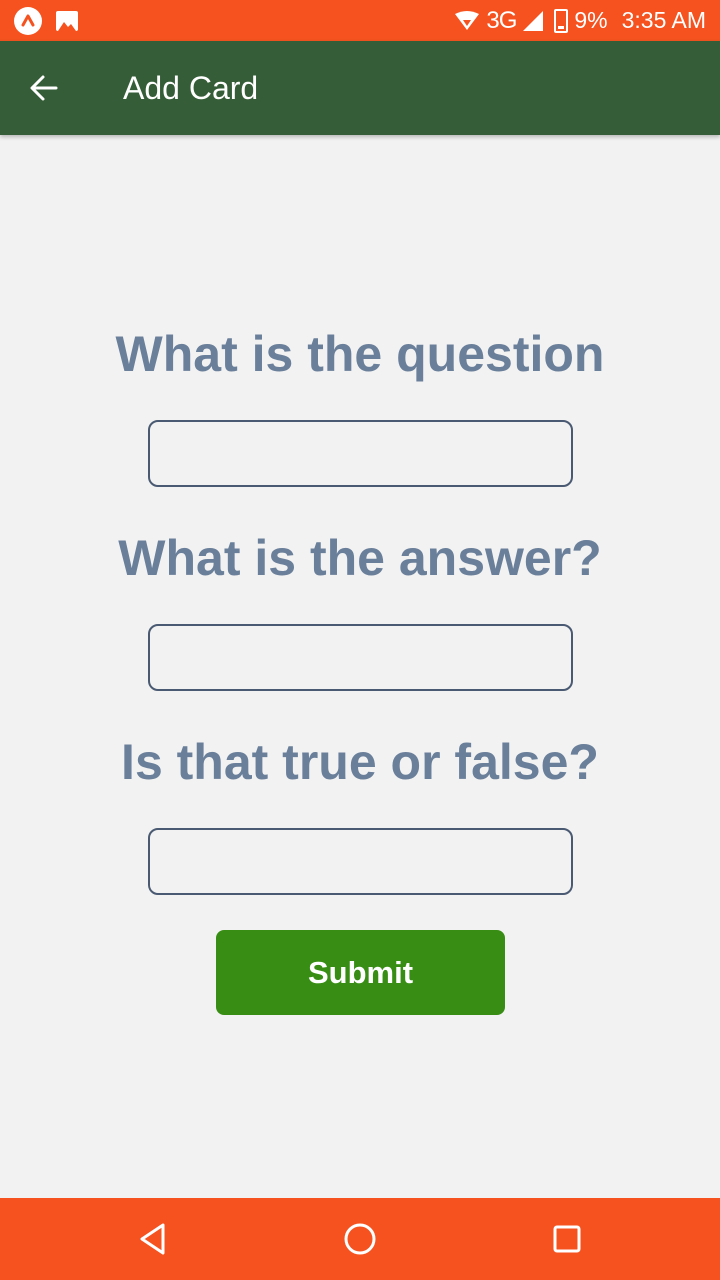 Image resolution: width=720 pixels, height=1280 pixels. What do you see at coordinates (46, 21) in the screenshot?
I see `notification-icons` at bounding box center [46, 21].